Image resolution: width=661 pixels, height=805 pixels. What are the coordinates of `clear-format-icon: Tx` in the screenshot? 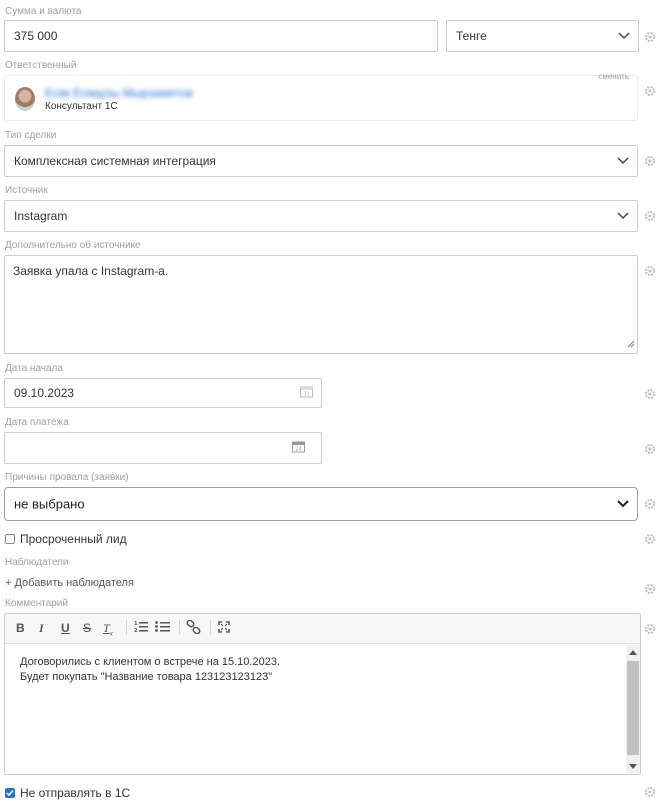 It's located at (108, 629).